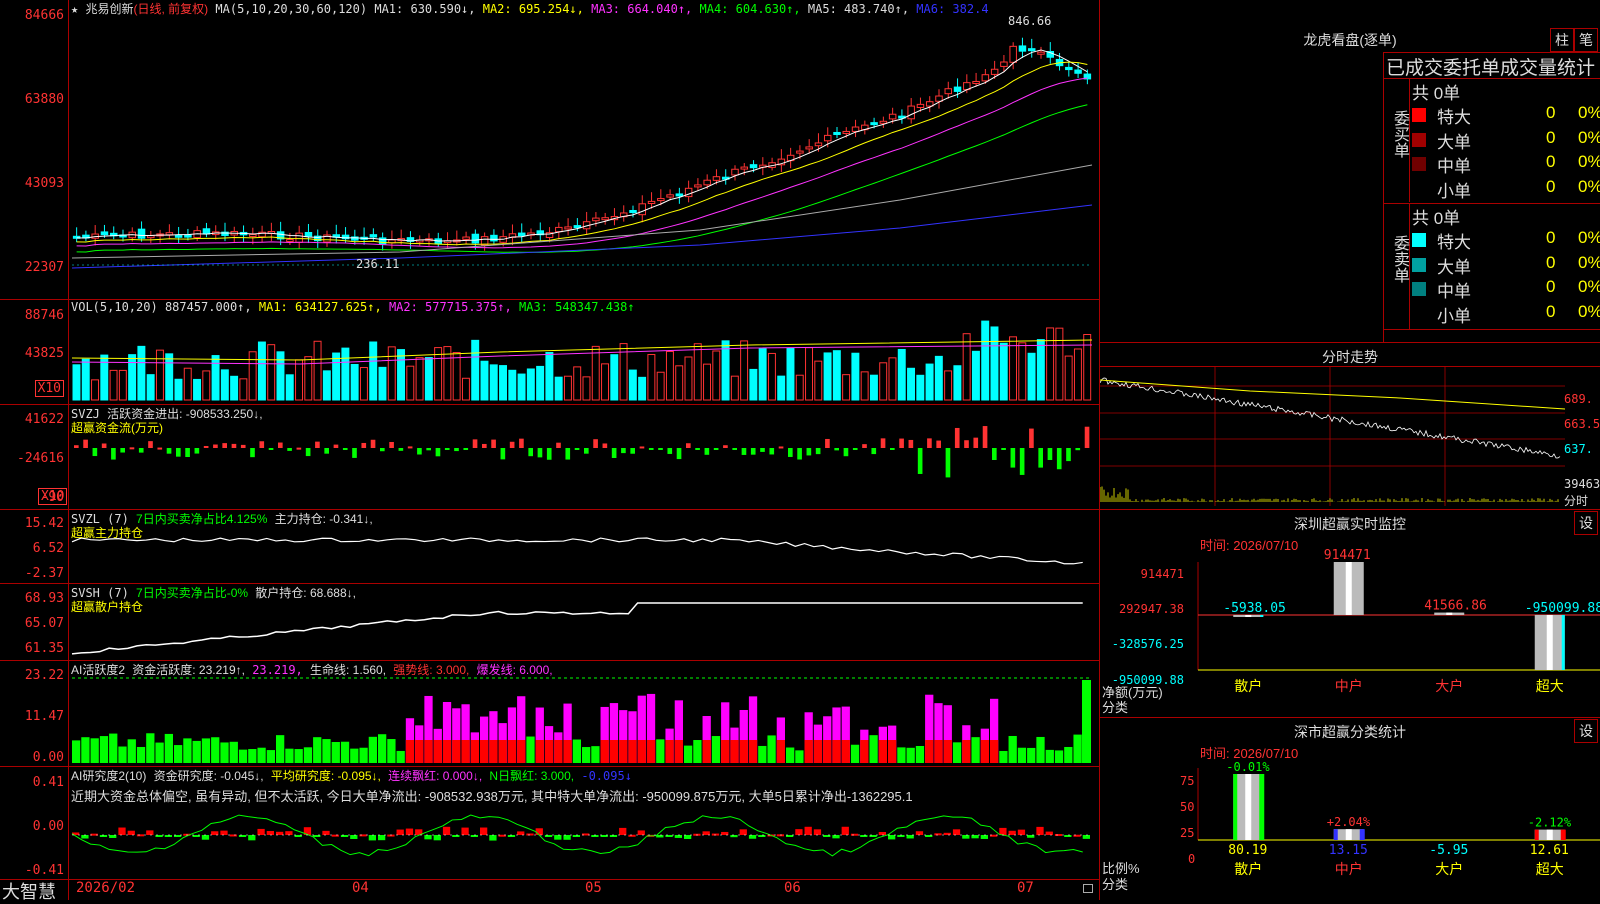 This screenshot has height=904, width=1600. What do you see at coordinates (1506, 240) in the screenshot?
I see `sell-row: 特大 0 0%` at bounding box center [1506, 240].